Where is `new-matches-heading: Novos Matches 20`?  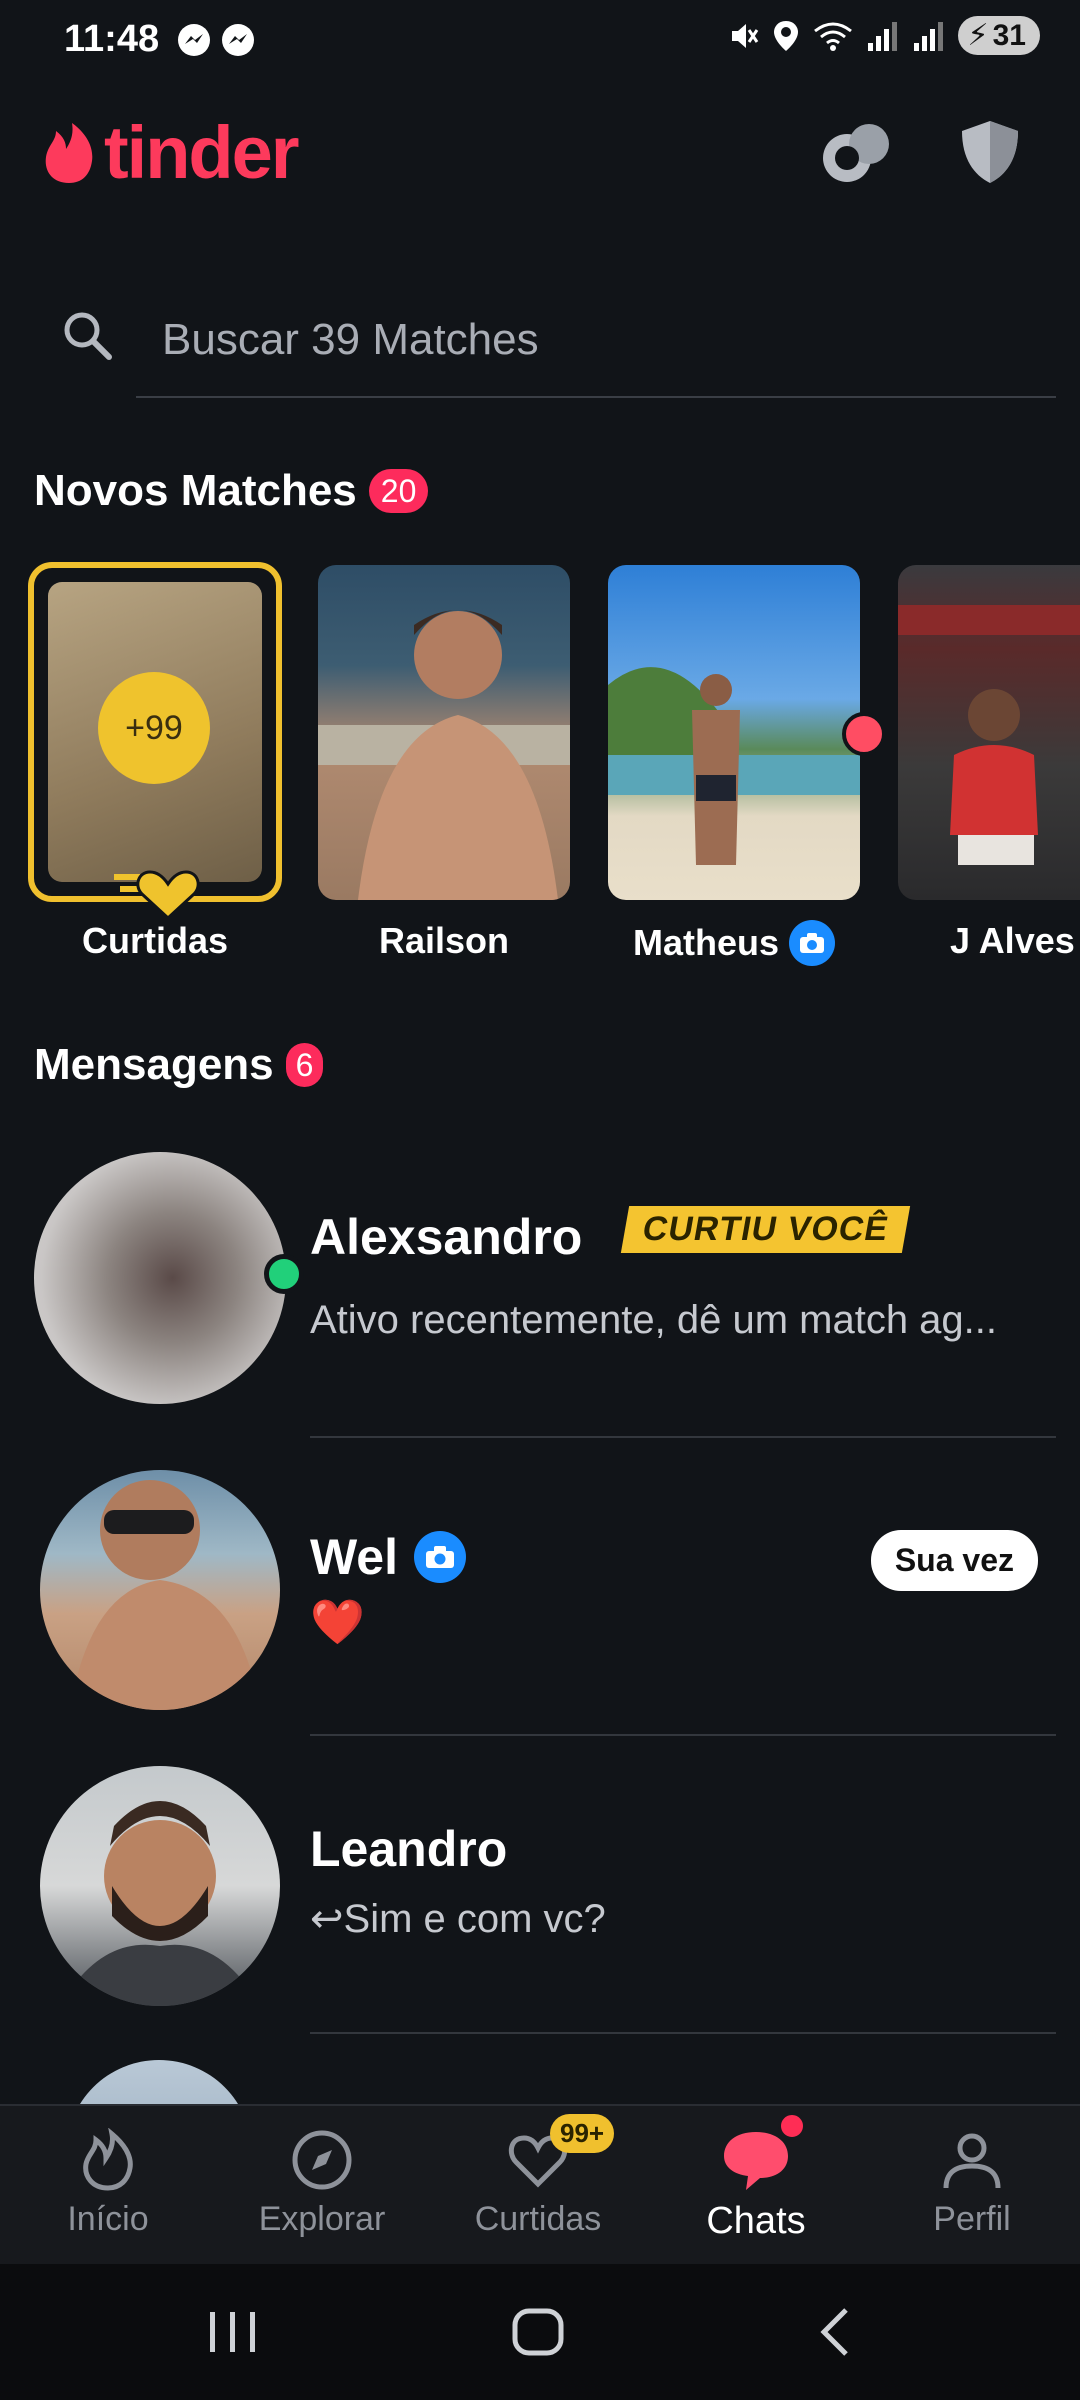 new-matches-heading: Novos Matches 20 is located at coordinates (231, 491).